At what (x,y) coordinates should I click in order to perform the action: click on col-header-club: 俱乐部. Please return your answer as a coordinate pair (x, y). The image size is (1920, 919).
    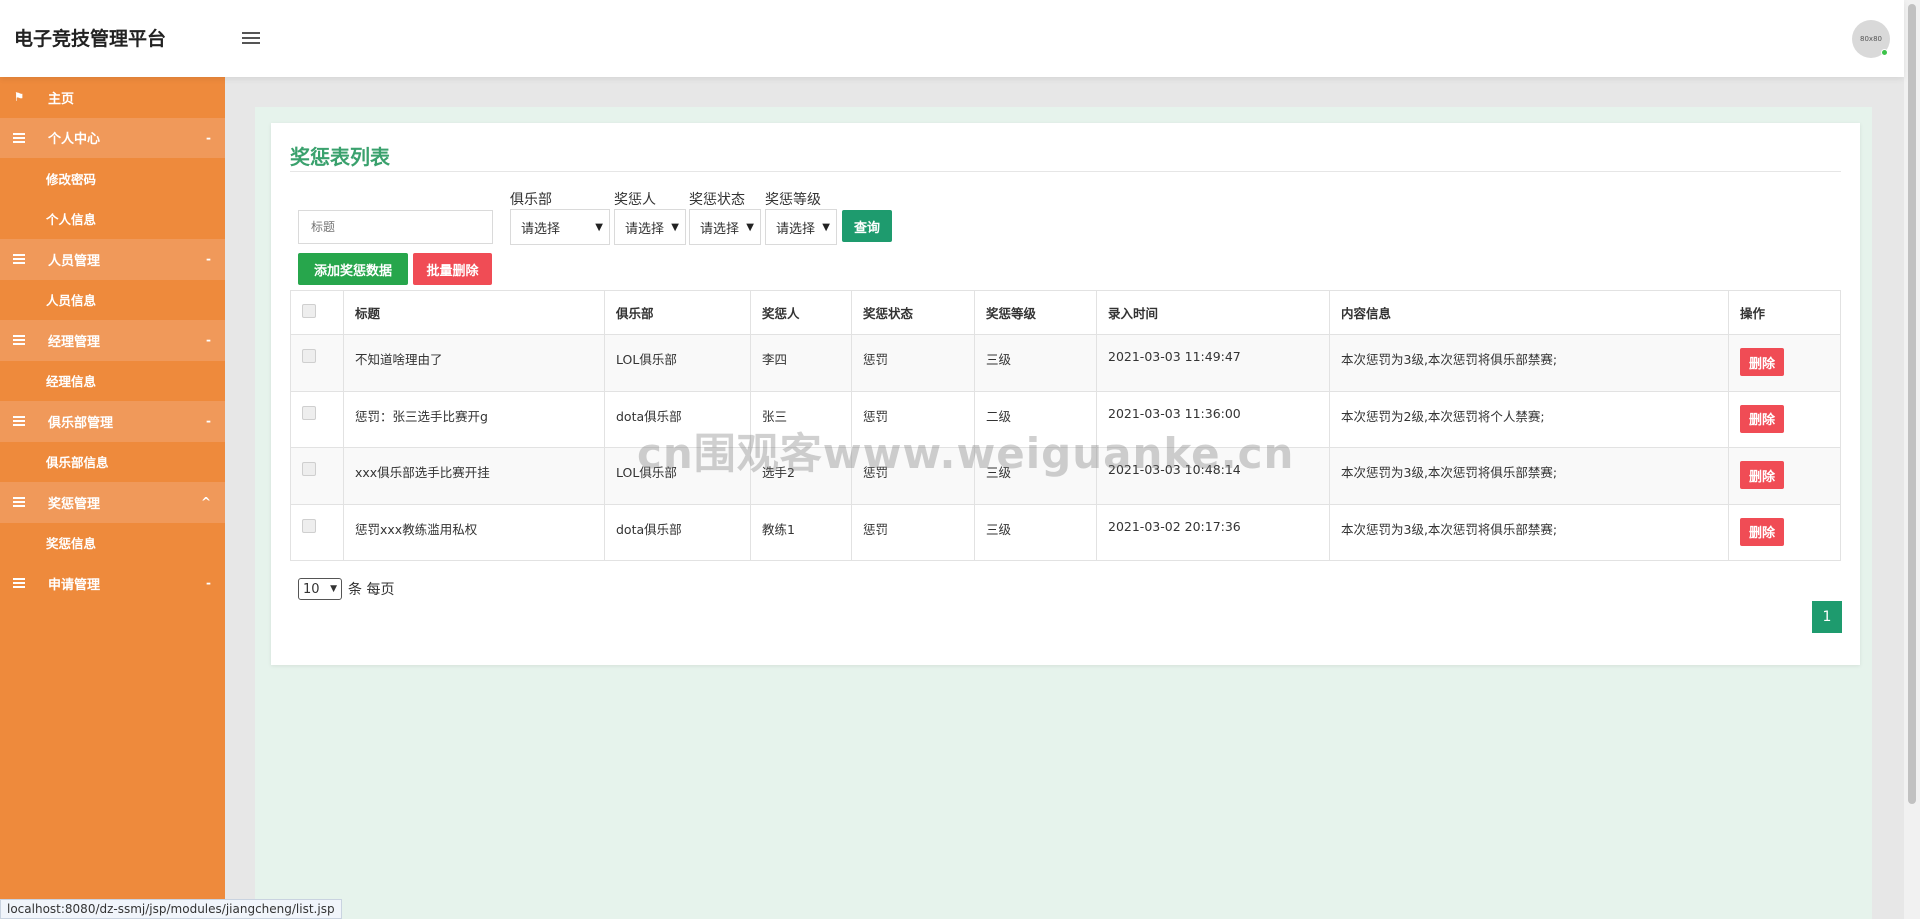
    Looking at the image, I should click on (677, 312).